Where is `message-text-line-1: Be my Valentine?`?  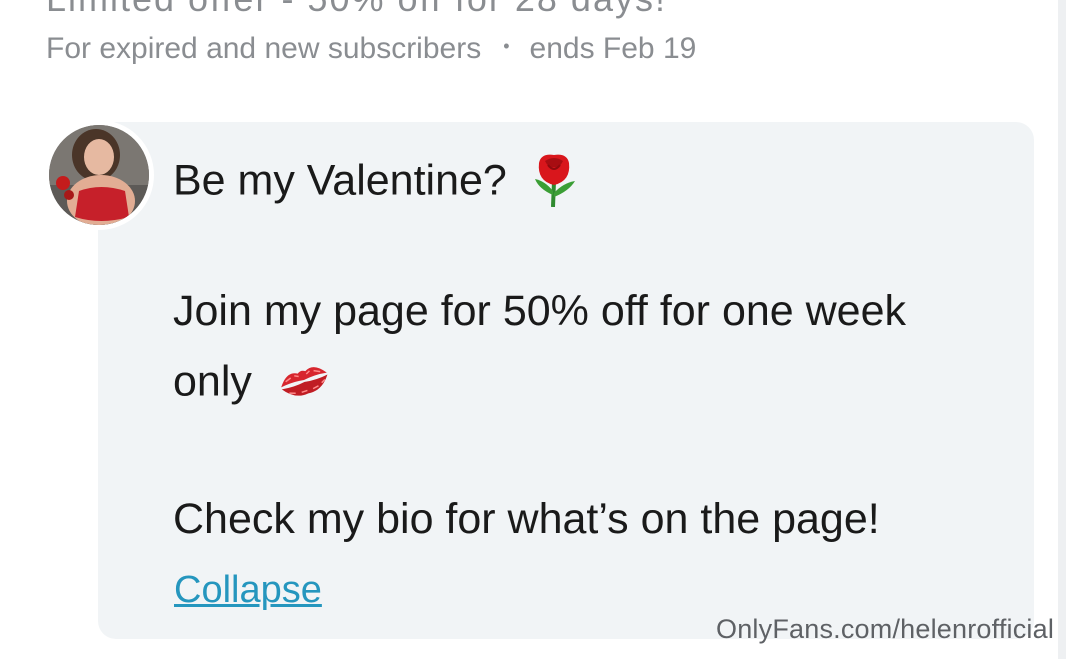 message-text-line-1: Be my Valentine? is located at coordinates (340, 180).